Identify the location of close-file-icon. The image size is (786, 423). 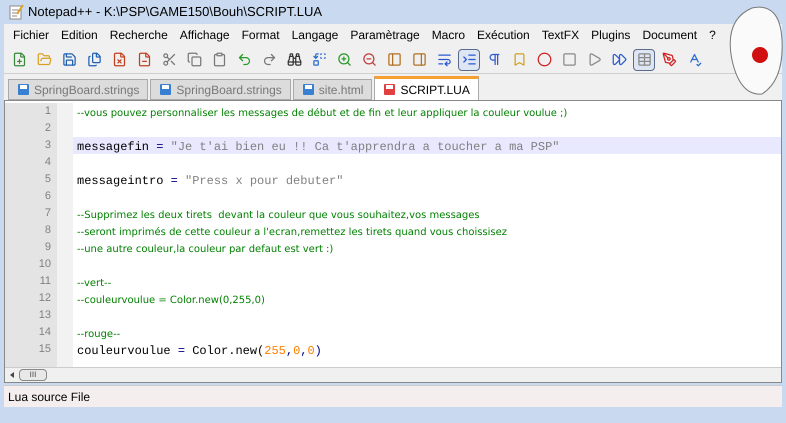
(119, 59).